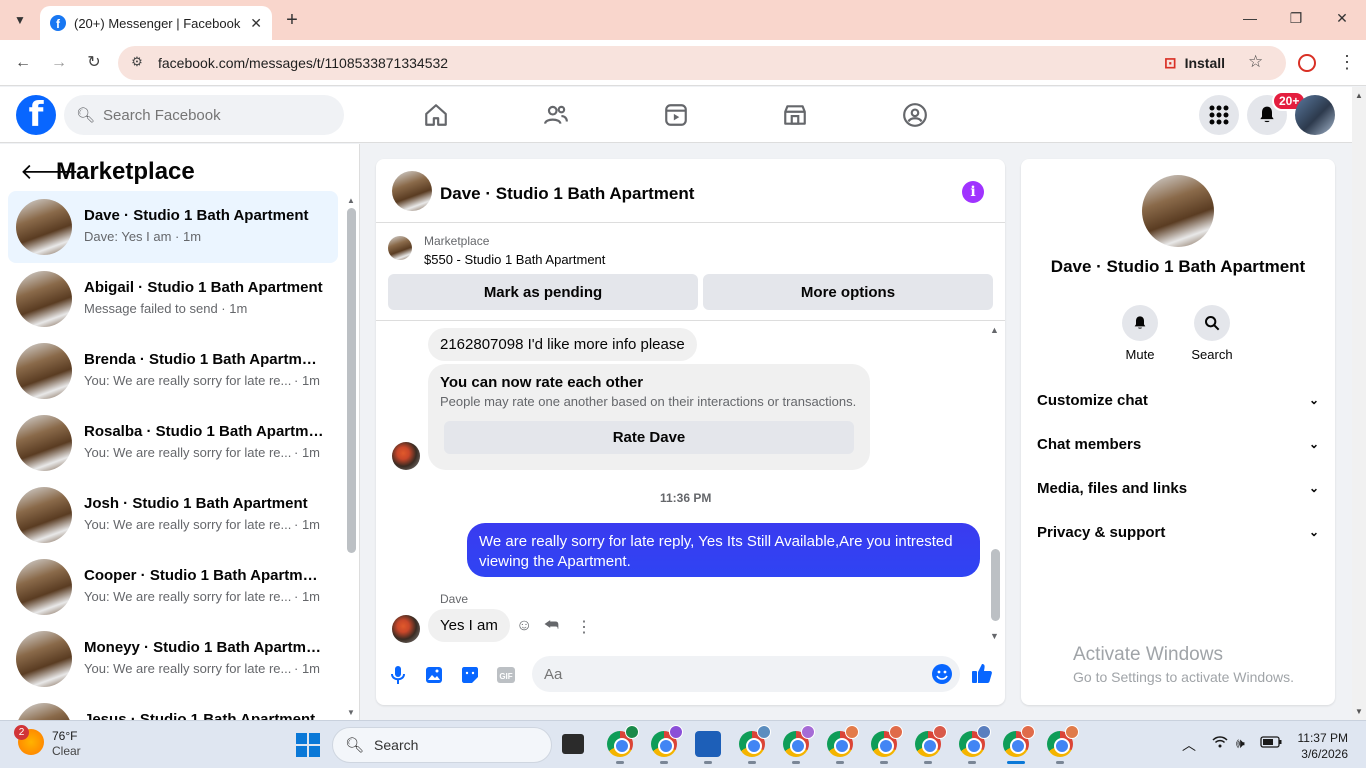 The width and height of the screenshot is (1366, 768). What do you see at coordinates (1178, 532) in the screenshot?
I see `privacy-support-row: Privacy & support ⌄` at bounding box center [1178, 532].